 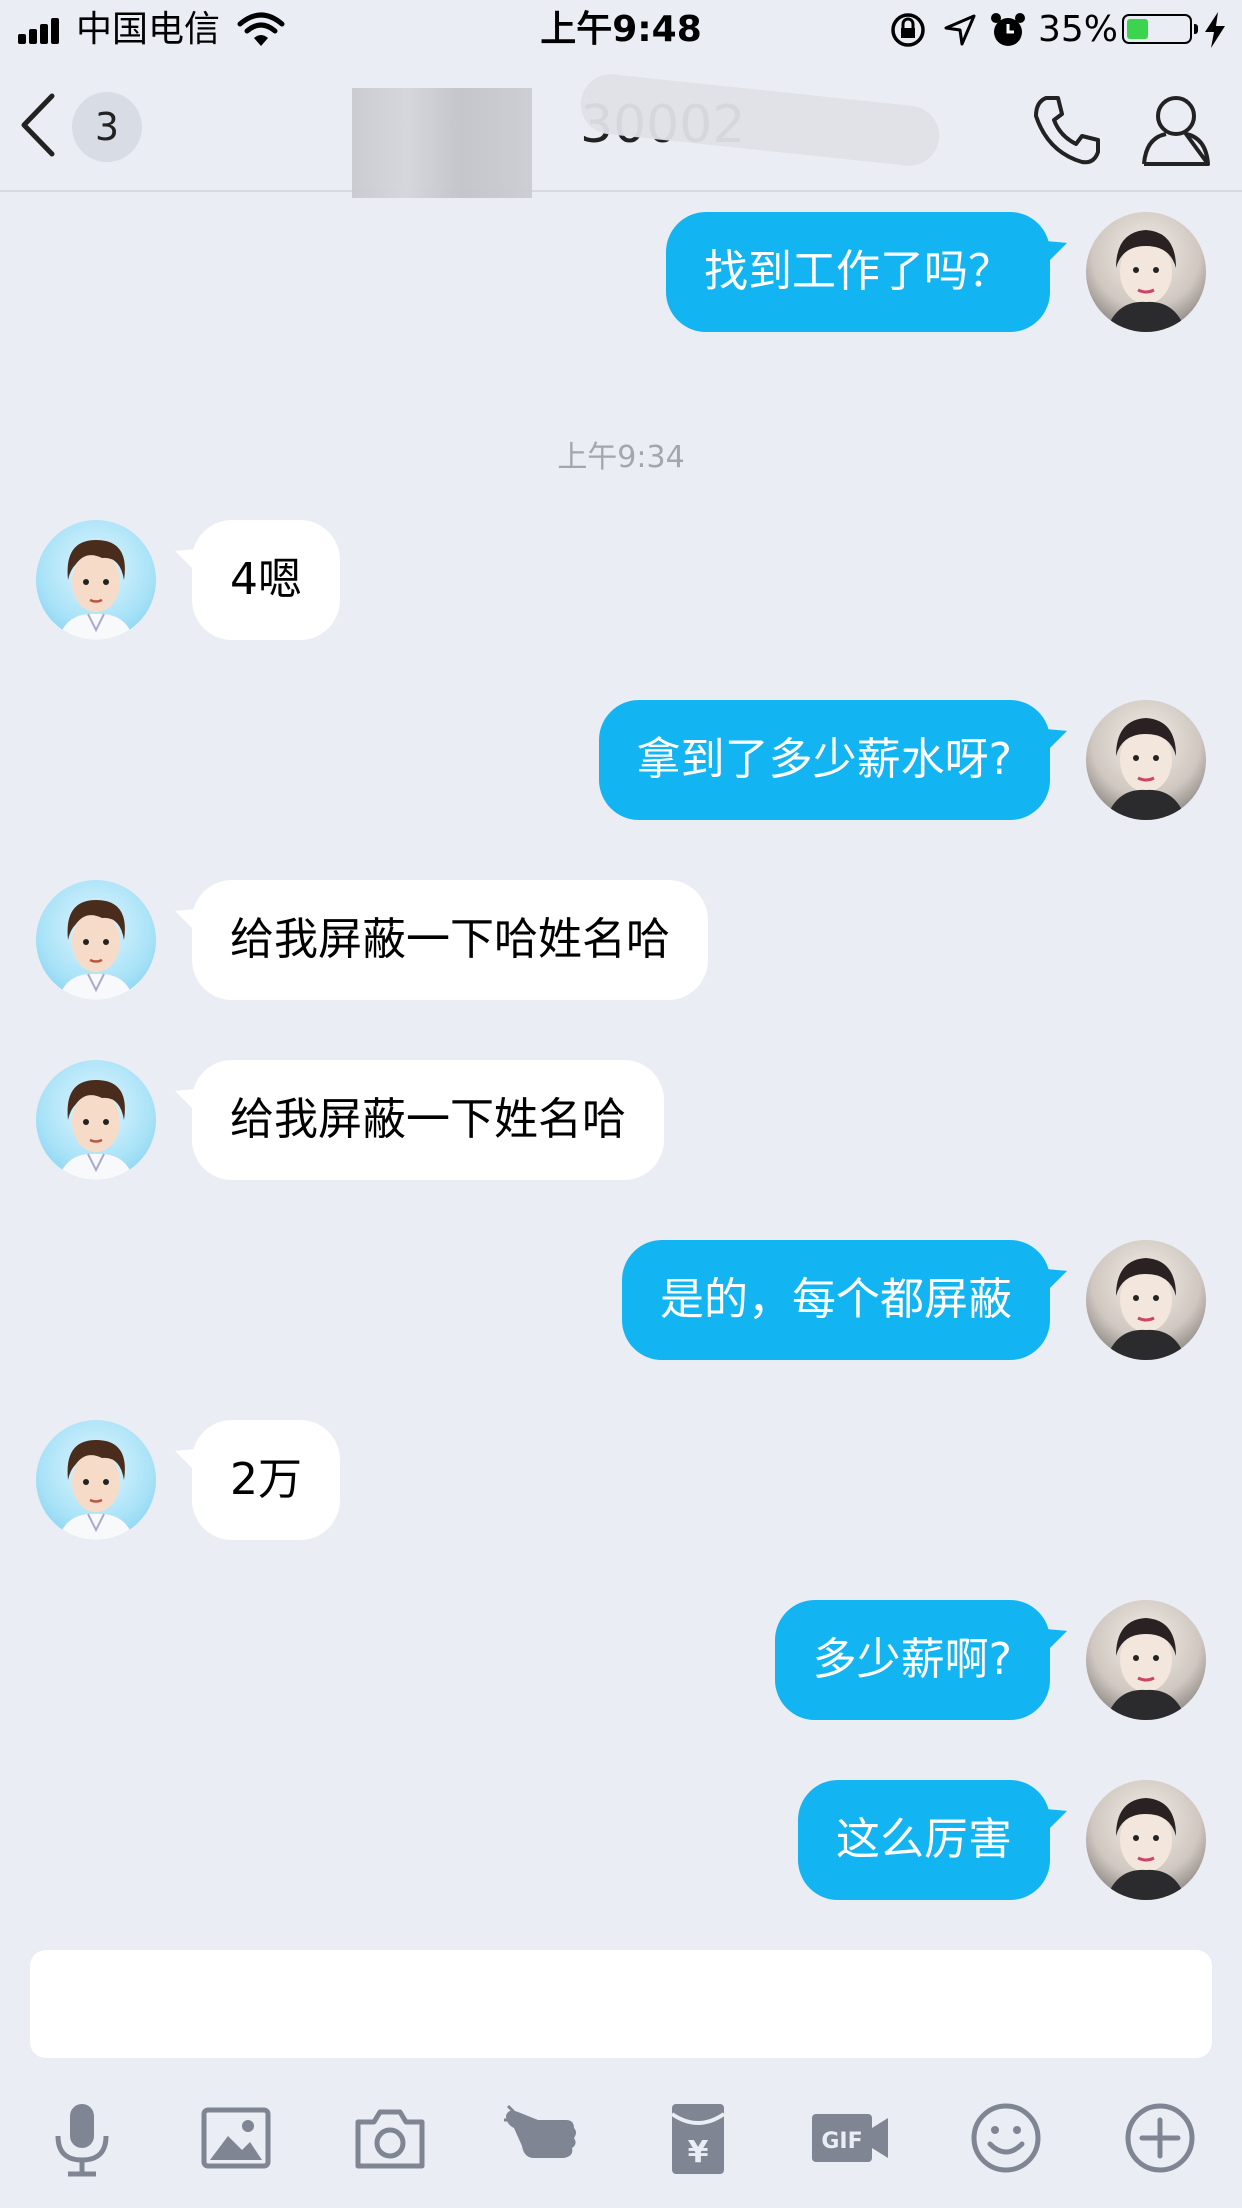 What do you see at coordinates (924, 1840) in the screenshot?
I see `message-bubble-sent: 这么厉害` at bounding box center [924, 1840].